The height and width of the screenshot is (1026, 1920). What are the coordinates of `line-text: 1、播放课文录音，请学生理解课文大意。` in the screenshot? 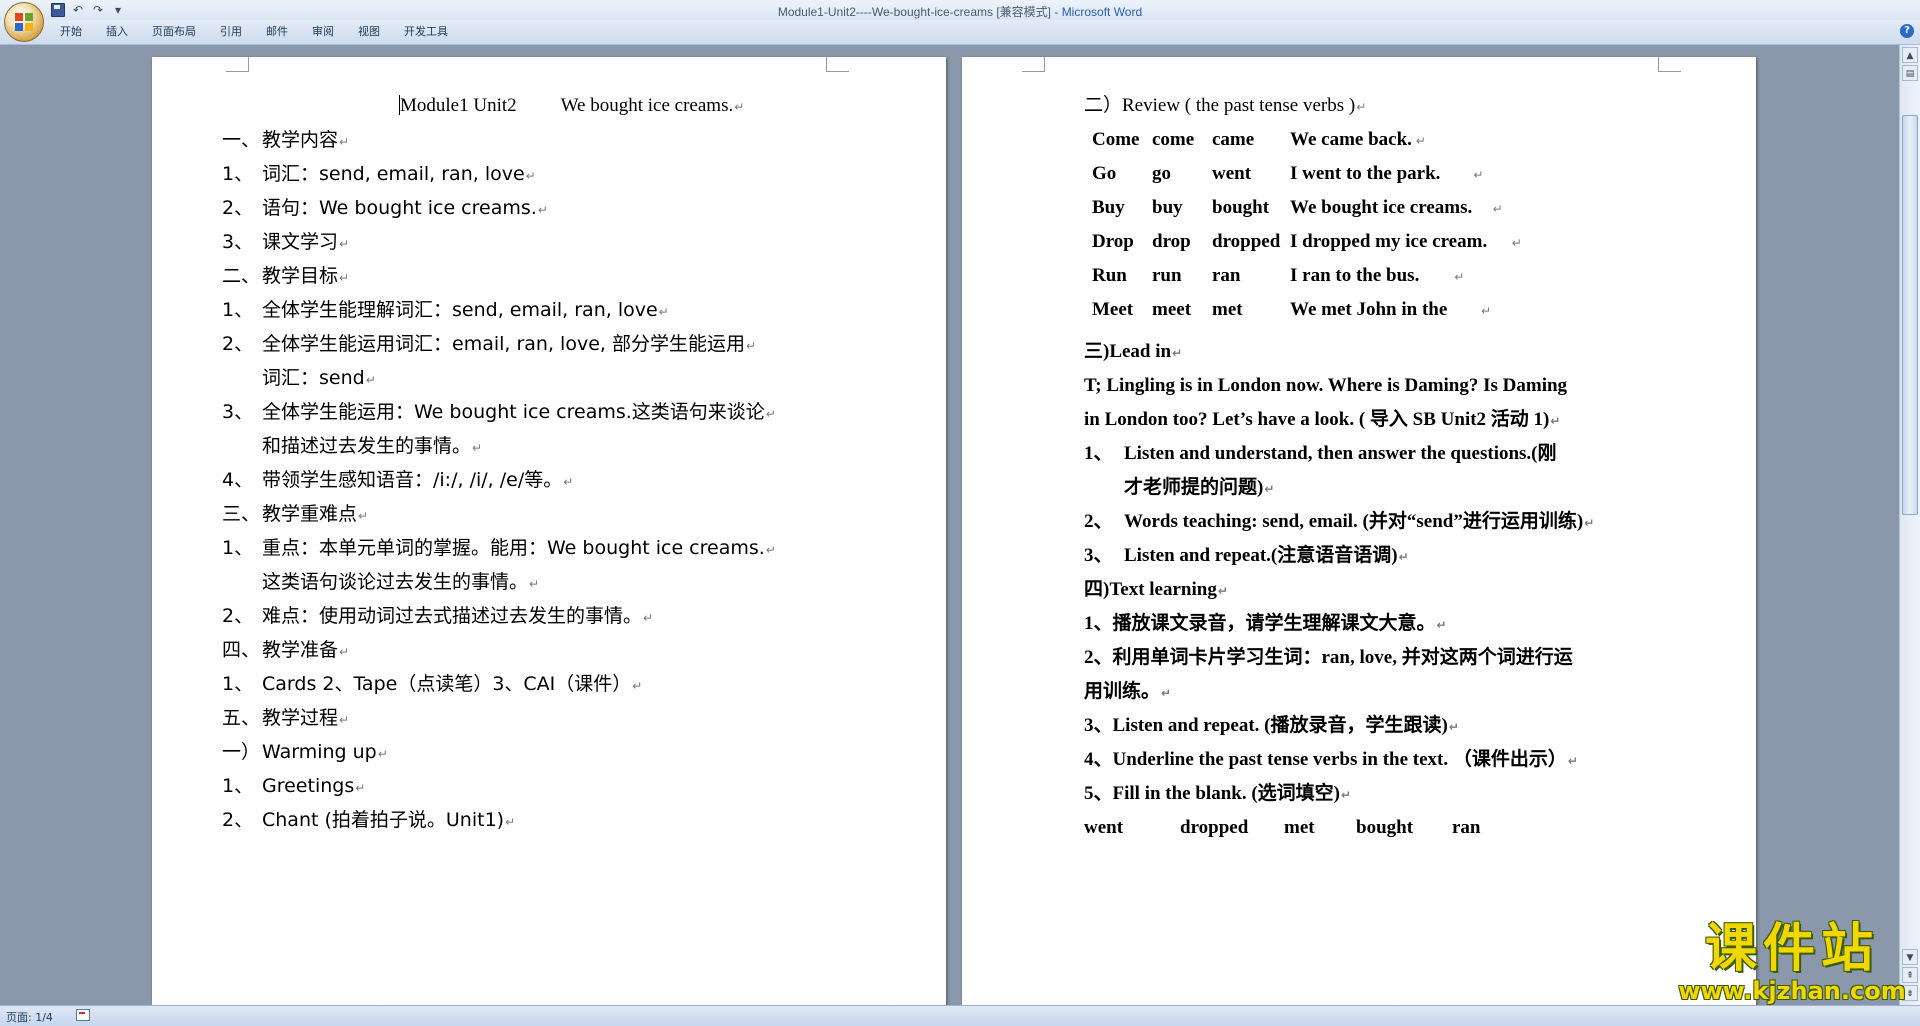 It's located at (1260, 623).